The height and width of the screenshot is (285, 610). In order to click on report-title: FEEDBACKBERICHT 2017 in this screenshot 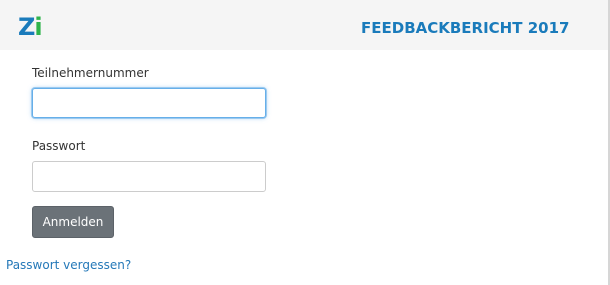, I will do `click(465, 28)`.